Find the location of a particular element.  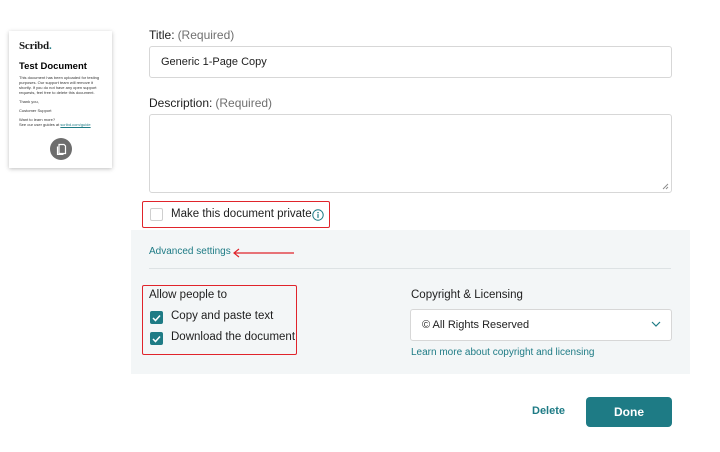

info-icon is located at coordinates (318, 214).